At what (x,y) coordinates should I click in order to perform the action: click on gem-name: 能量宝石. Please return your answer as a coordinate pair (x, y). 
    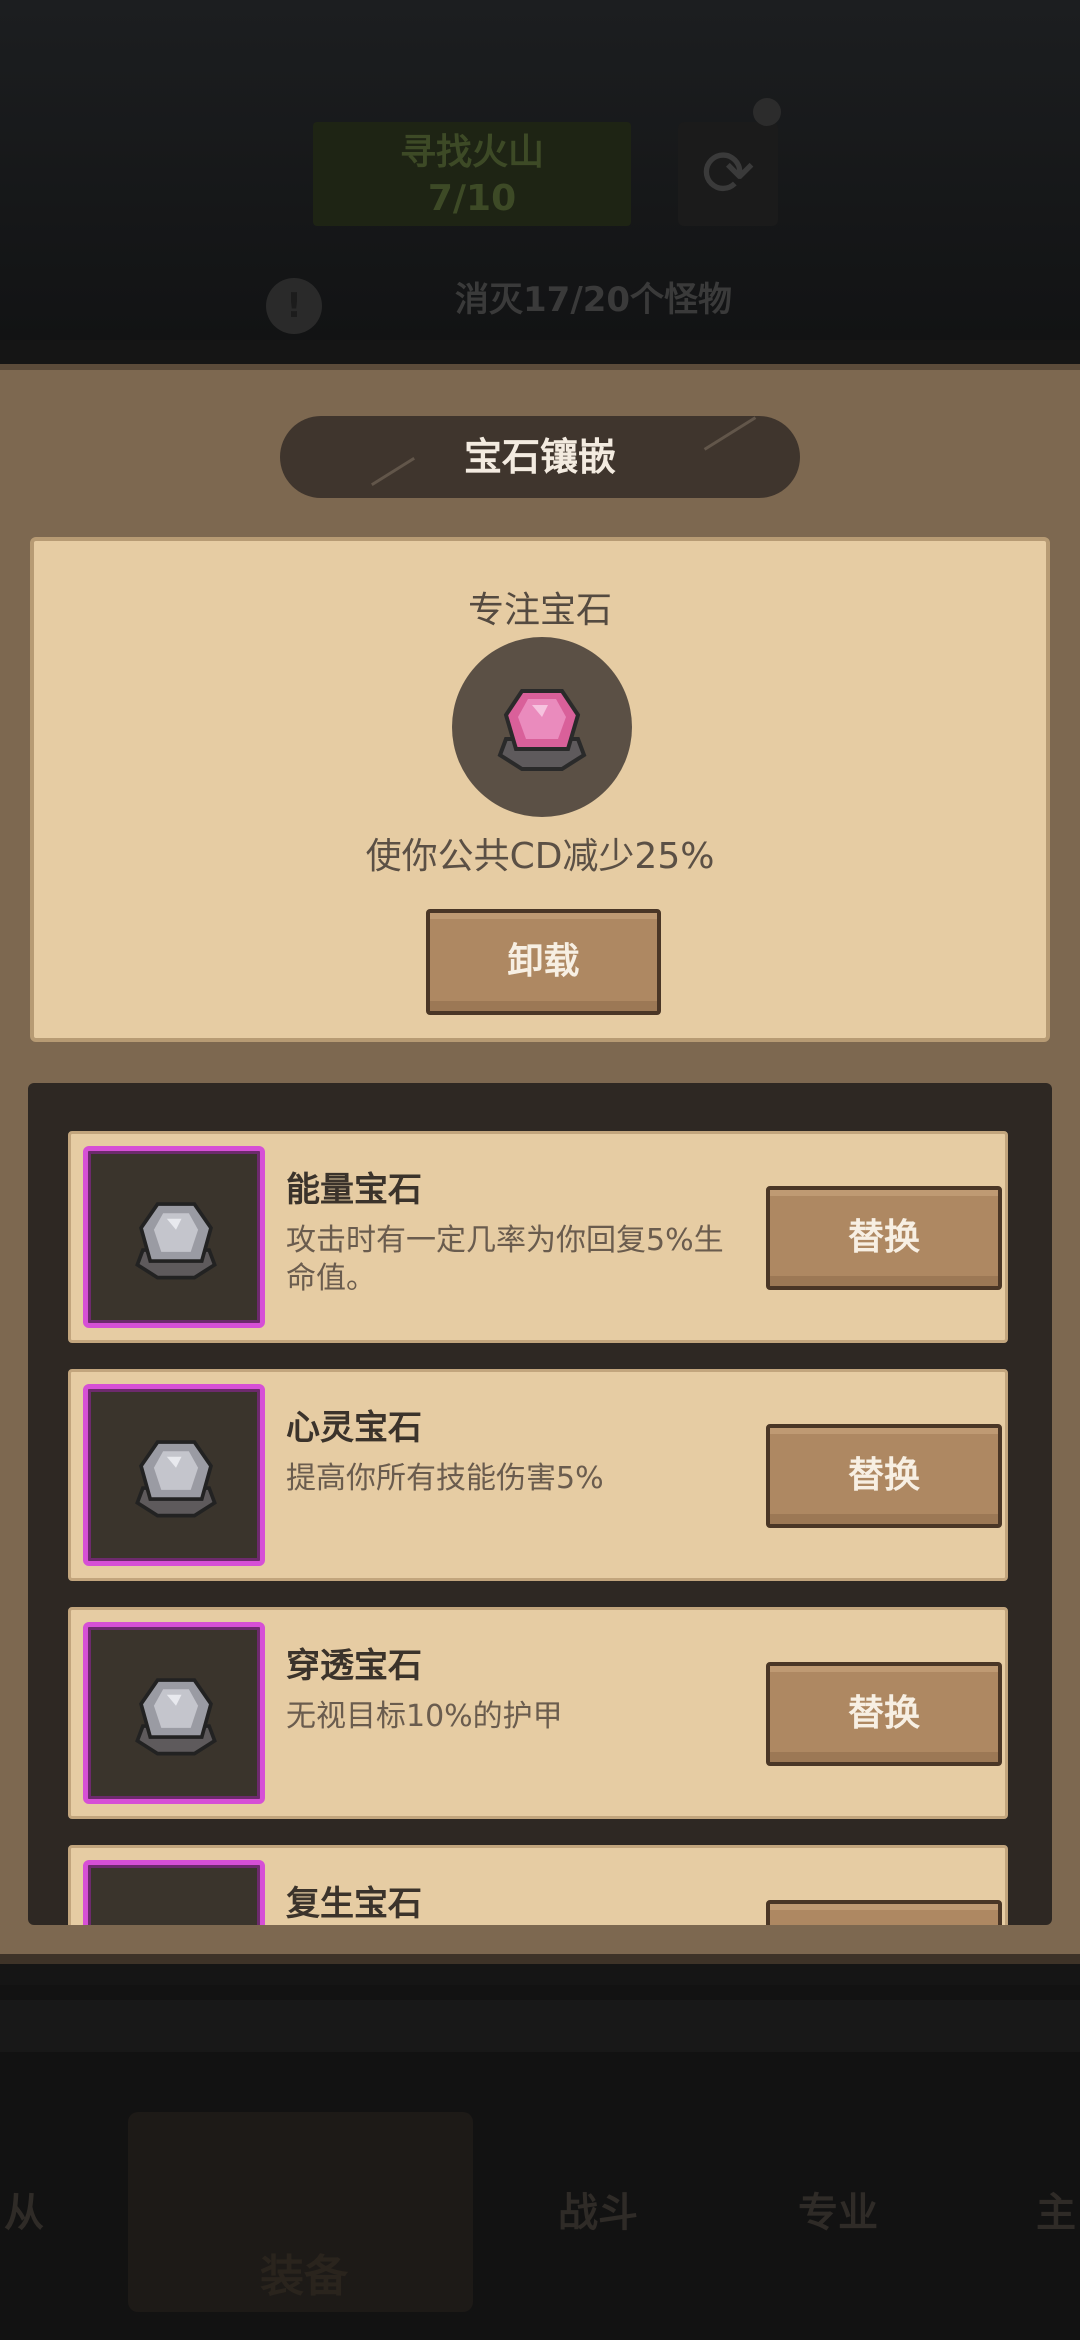
    Looking at the image, I should click on (354, 1190).